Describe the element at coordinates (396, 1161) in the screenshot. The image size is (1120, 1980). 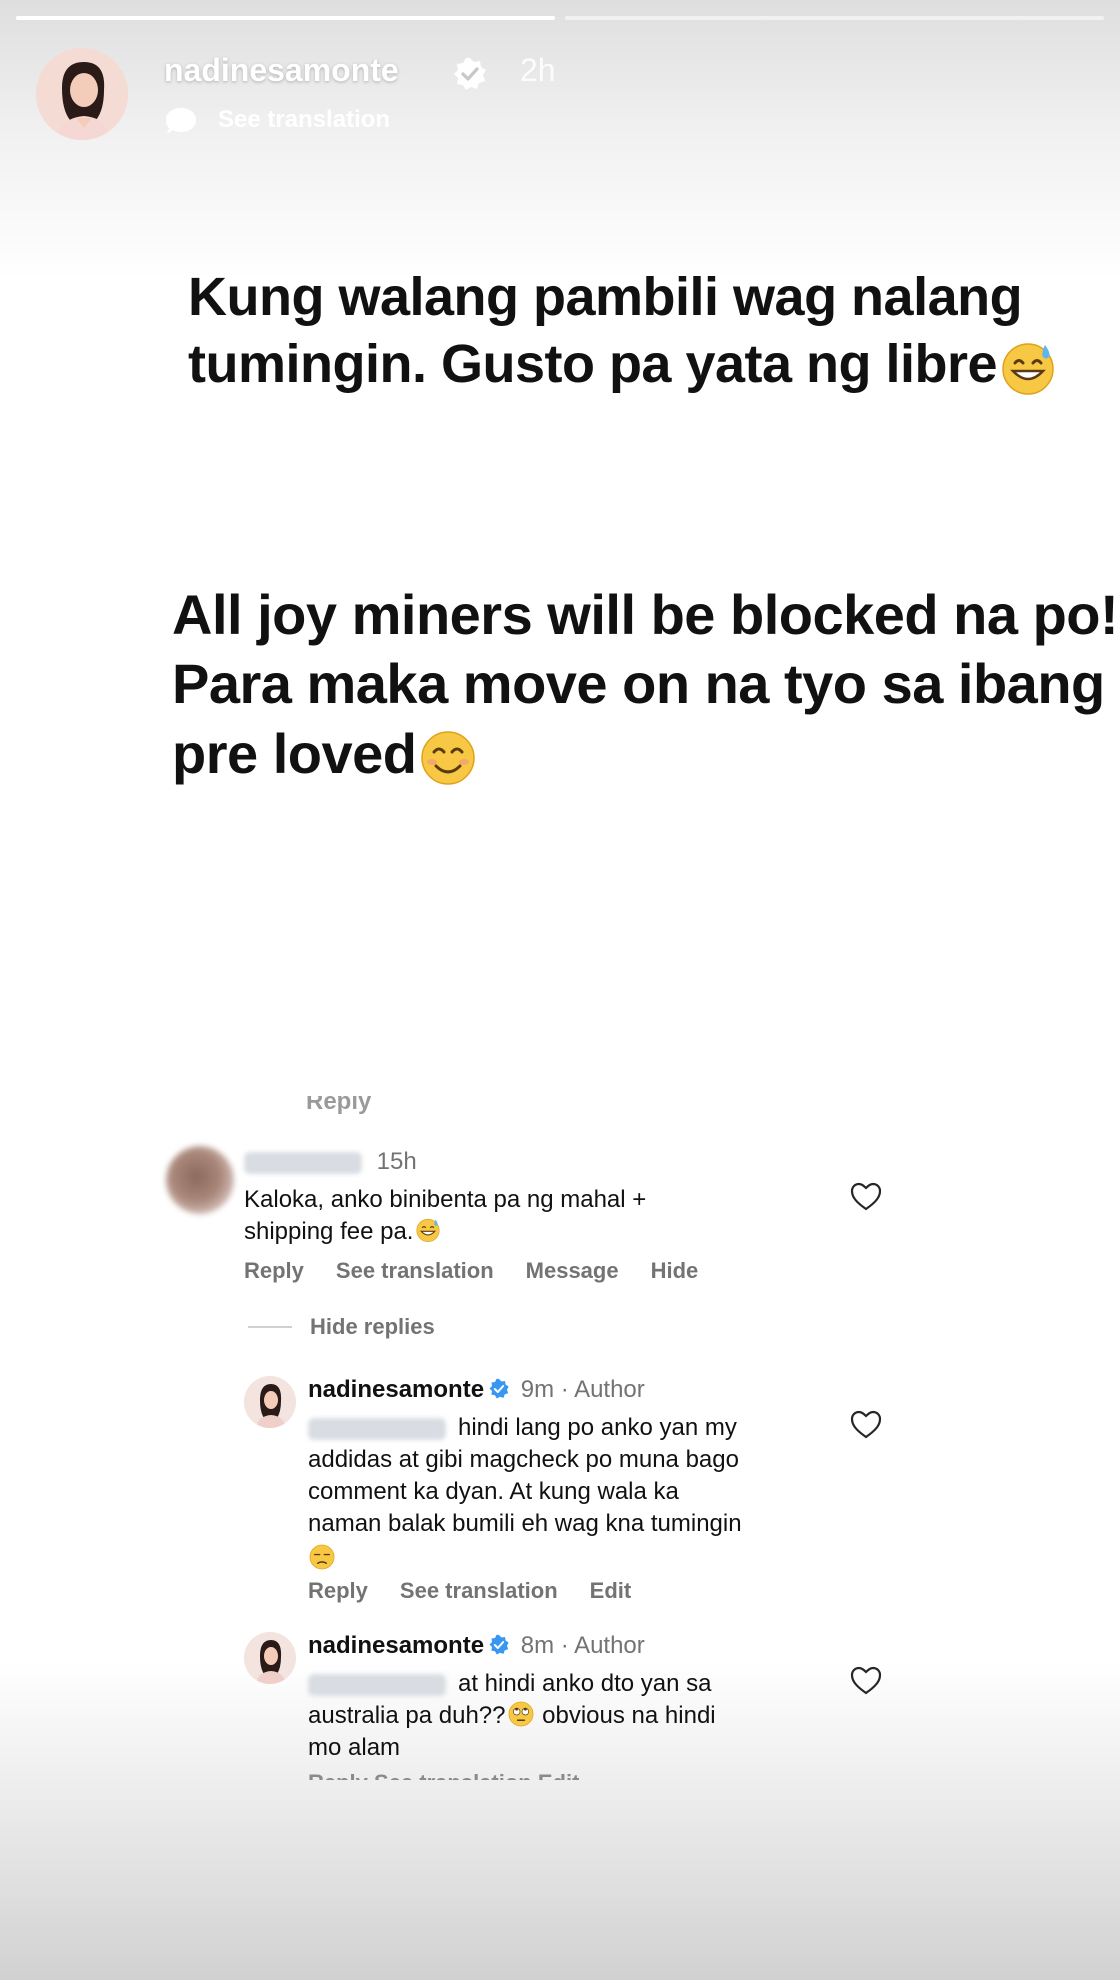
I see `comment-time: 15h` at that location.